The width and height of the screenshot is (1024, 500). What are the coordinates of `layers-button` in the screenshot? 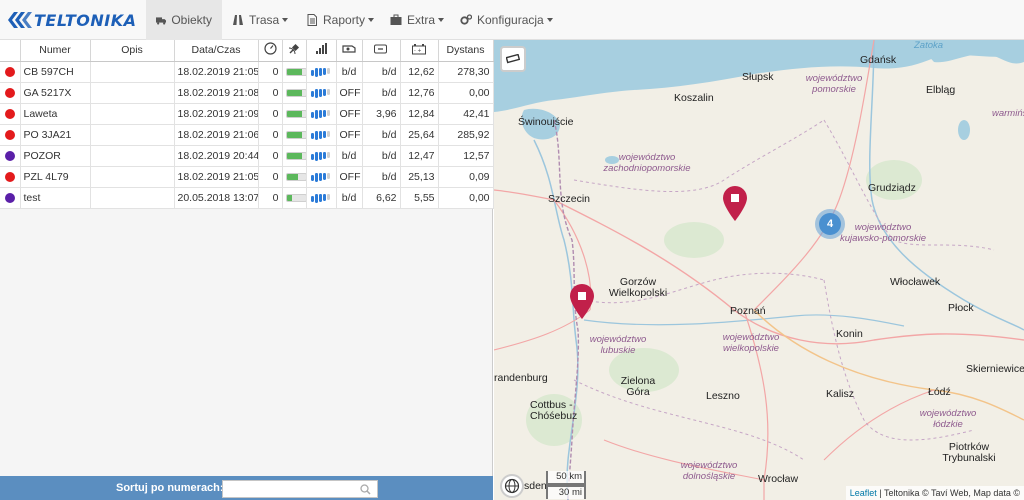 It's located at (512, 486).